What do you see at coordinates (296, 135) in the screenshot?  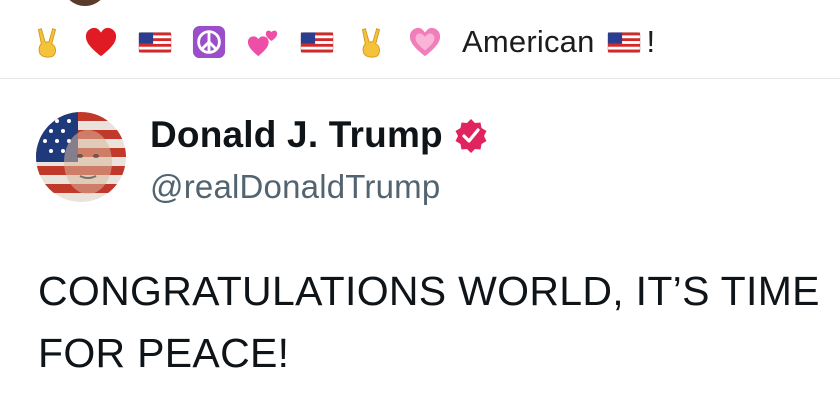 I see `tweet-author-name: Donald J. Trump` at bounding box center [296, 135].